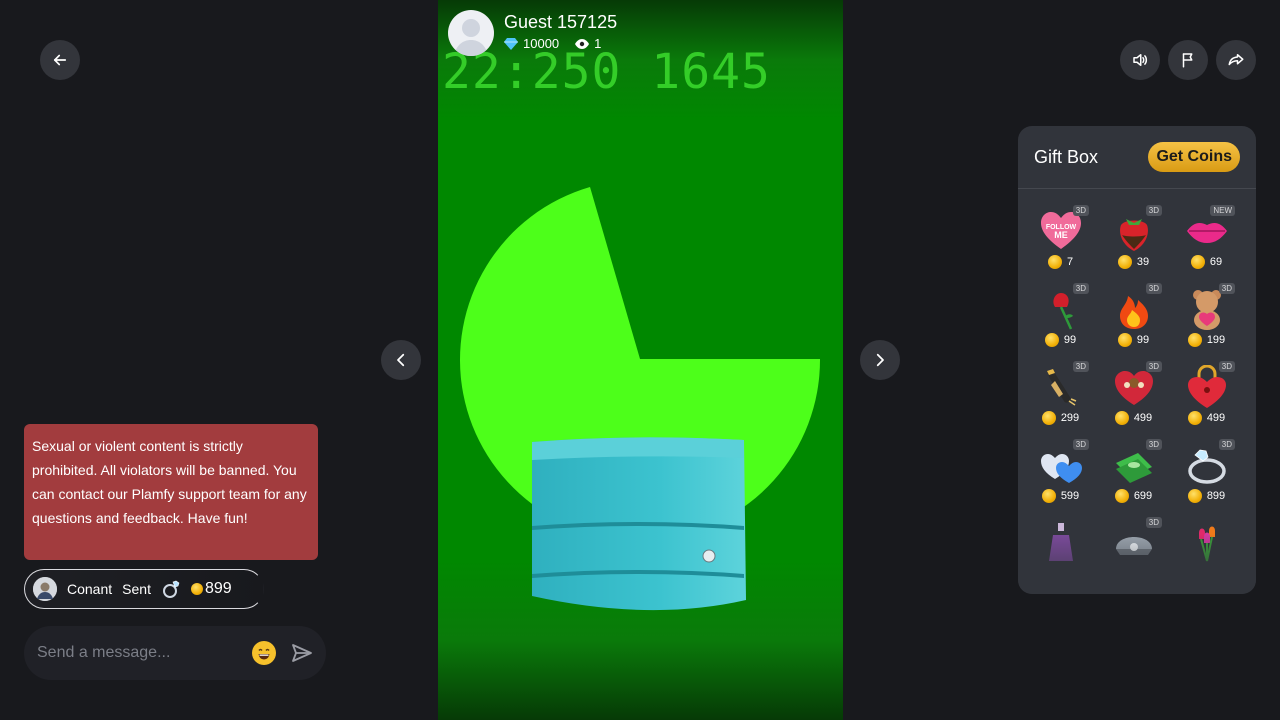  Describe the element at coordinates (1143, 496) in the screenshot. I see `gift-price: 699` at that location.